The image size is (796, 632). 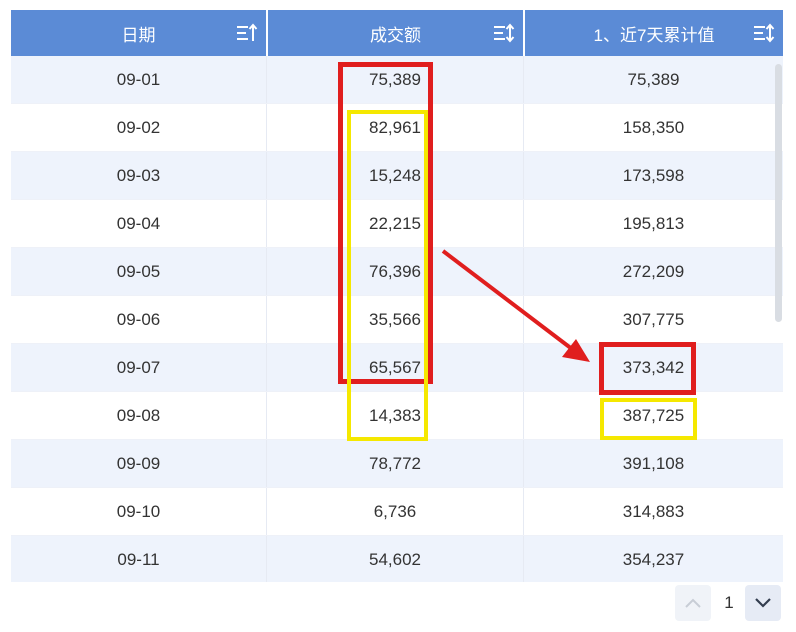 I want to click on table-row: 09-11 54,602 354,237, so click(x=397, y=559).